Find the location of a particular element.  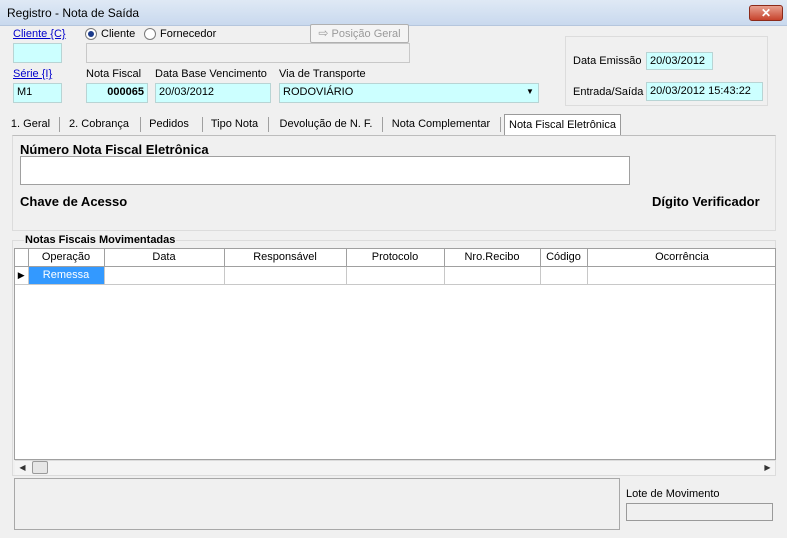

column-header: Responsável is located at coordinates (285, 258).